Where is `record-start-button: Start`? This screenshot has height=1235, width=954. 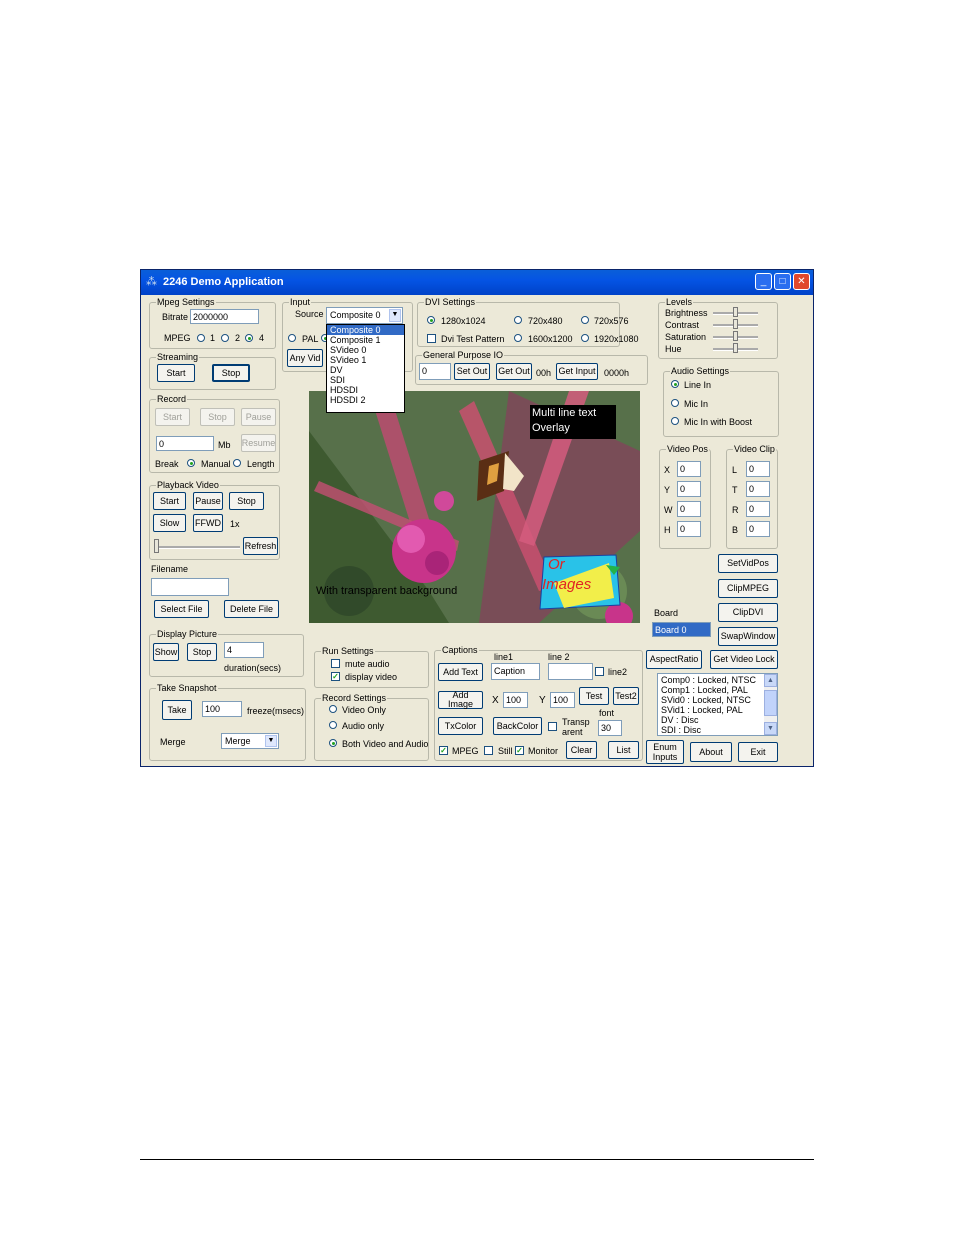
record-start-button: Start is located at coordinates (172, 417).